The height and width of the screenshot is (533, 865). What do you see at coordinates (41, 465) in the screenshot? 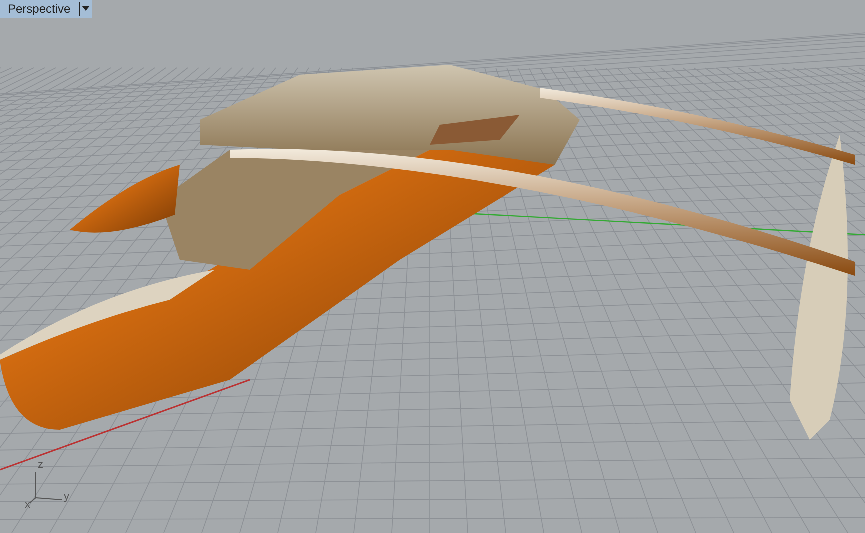
I see `z-axis-label: z` at bounding box center [41, 465].